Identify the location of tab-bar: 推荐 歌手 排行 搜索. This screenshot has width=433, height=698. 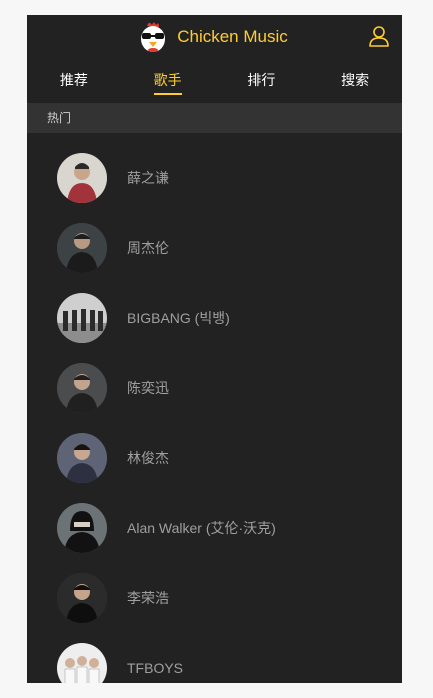
(214, 81).